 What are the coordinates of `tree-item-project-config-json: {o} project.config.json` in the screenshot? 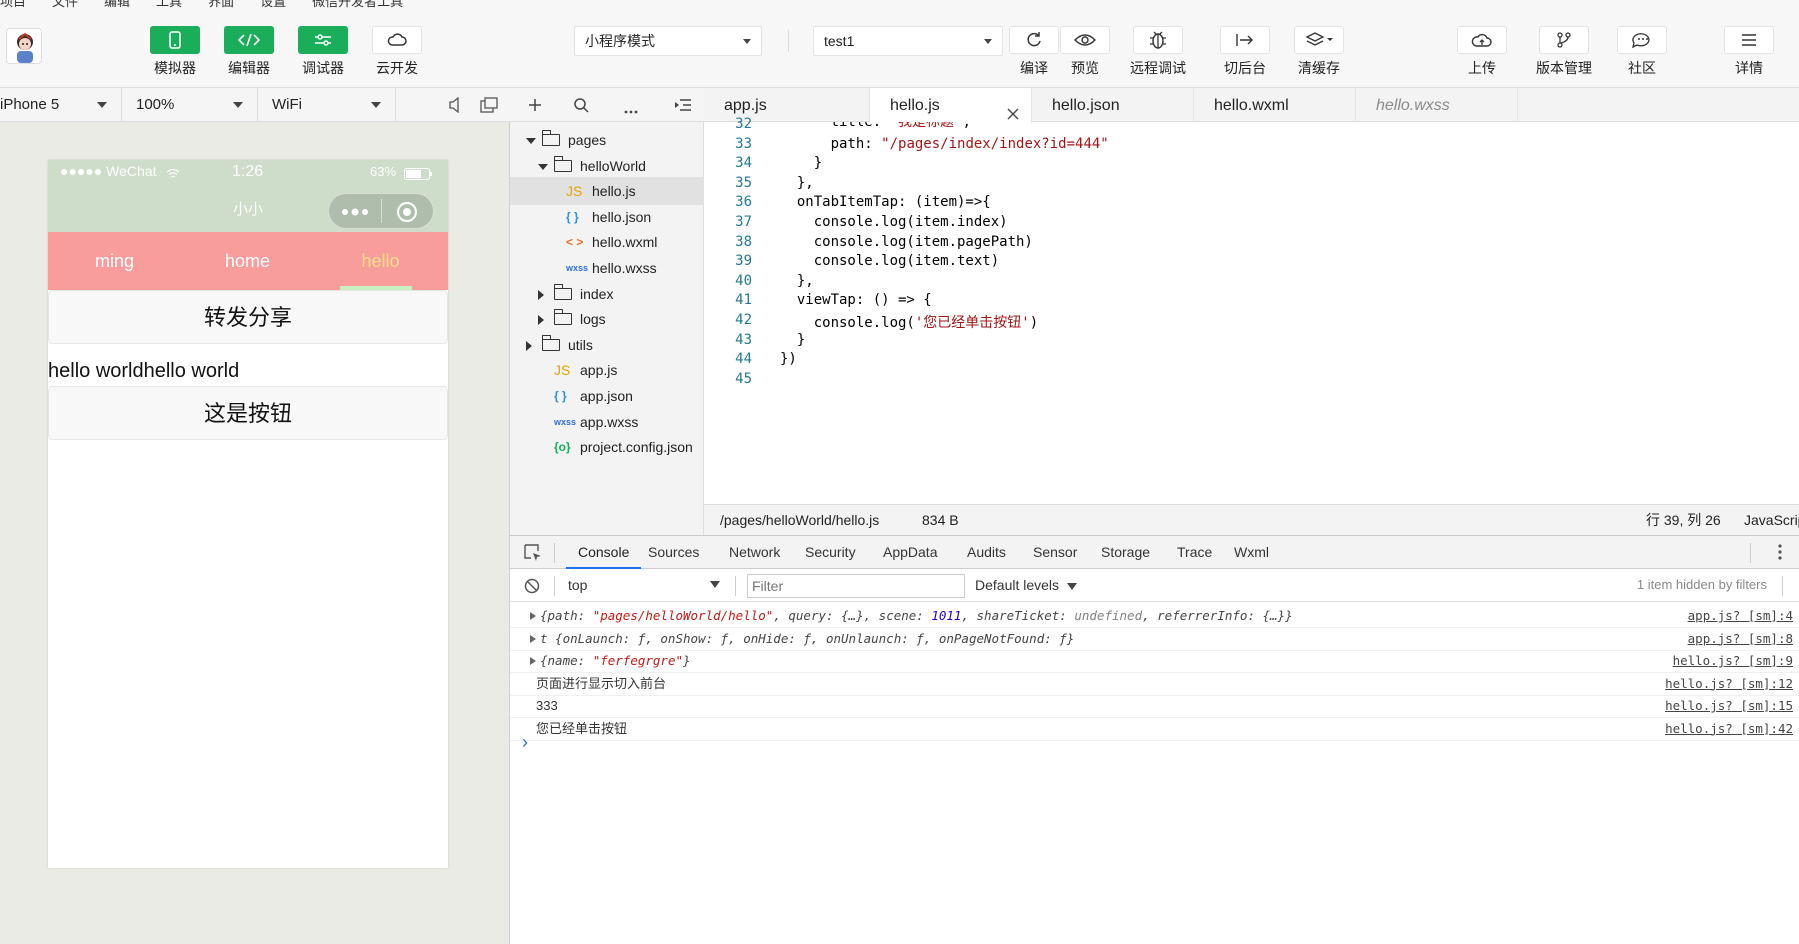 It's located at (607, 447).